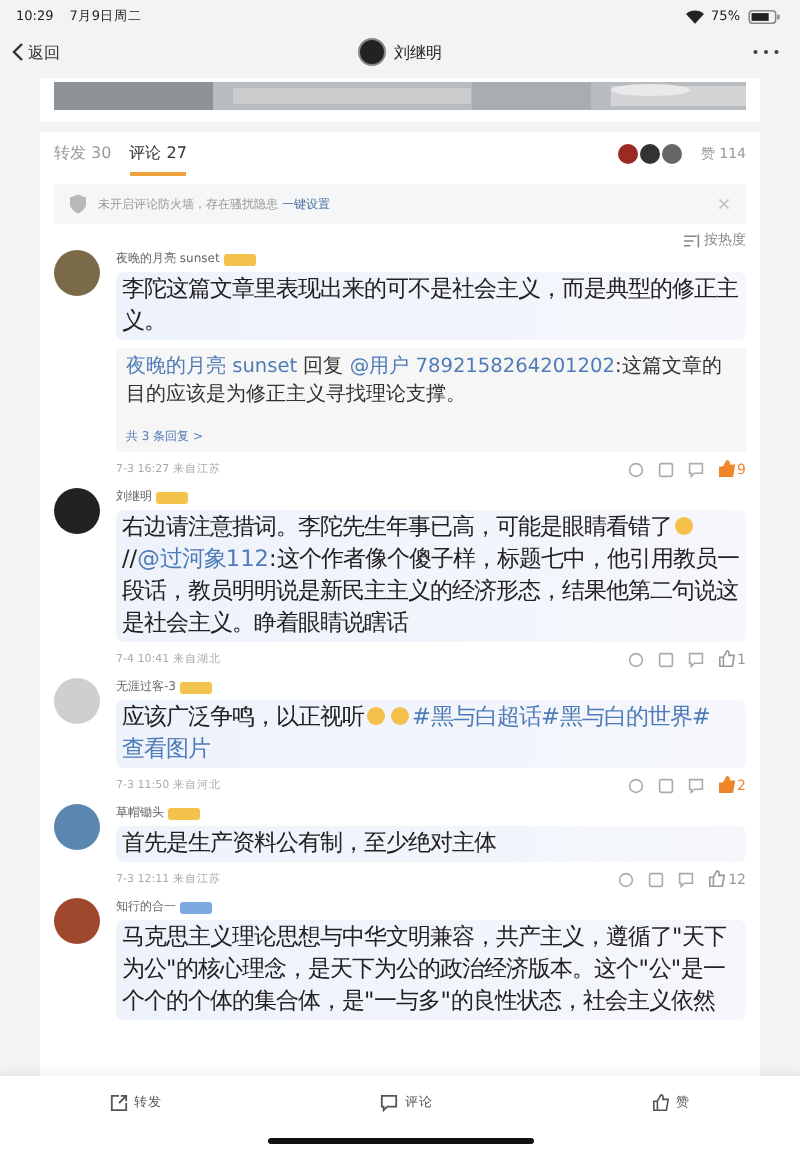  Describe the element at coordinates (36, 52) in the screenshot. I see `back-button: 返回` at that location.